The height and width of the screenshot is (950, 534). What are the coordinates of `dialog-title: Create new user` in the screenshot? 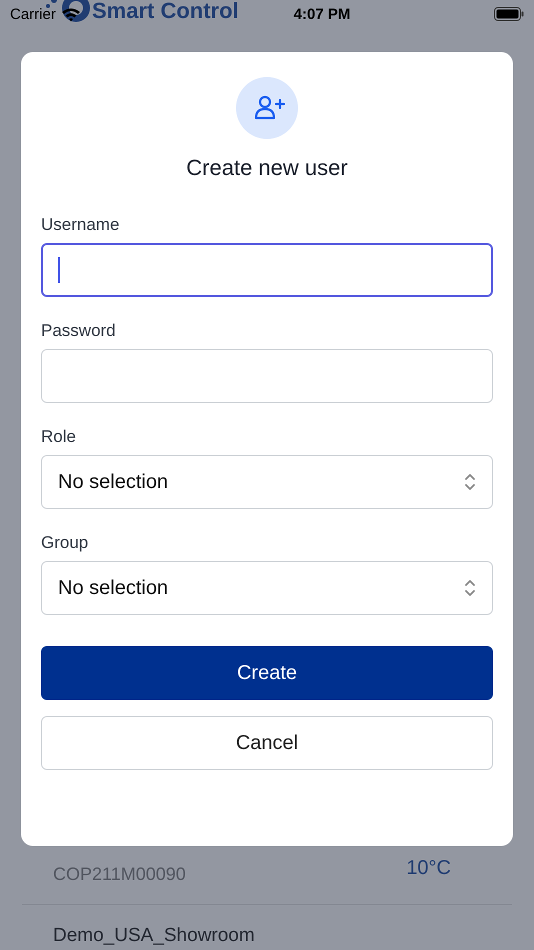 It's located at (267, 168).